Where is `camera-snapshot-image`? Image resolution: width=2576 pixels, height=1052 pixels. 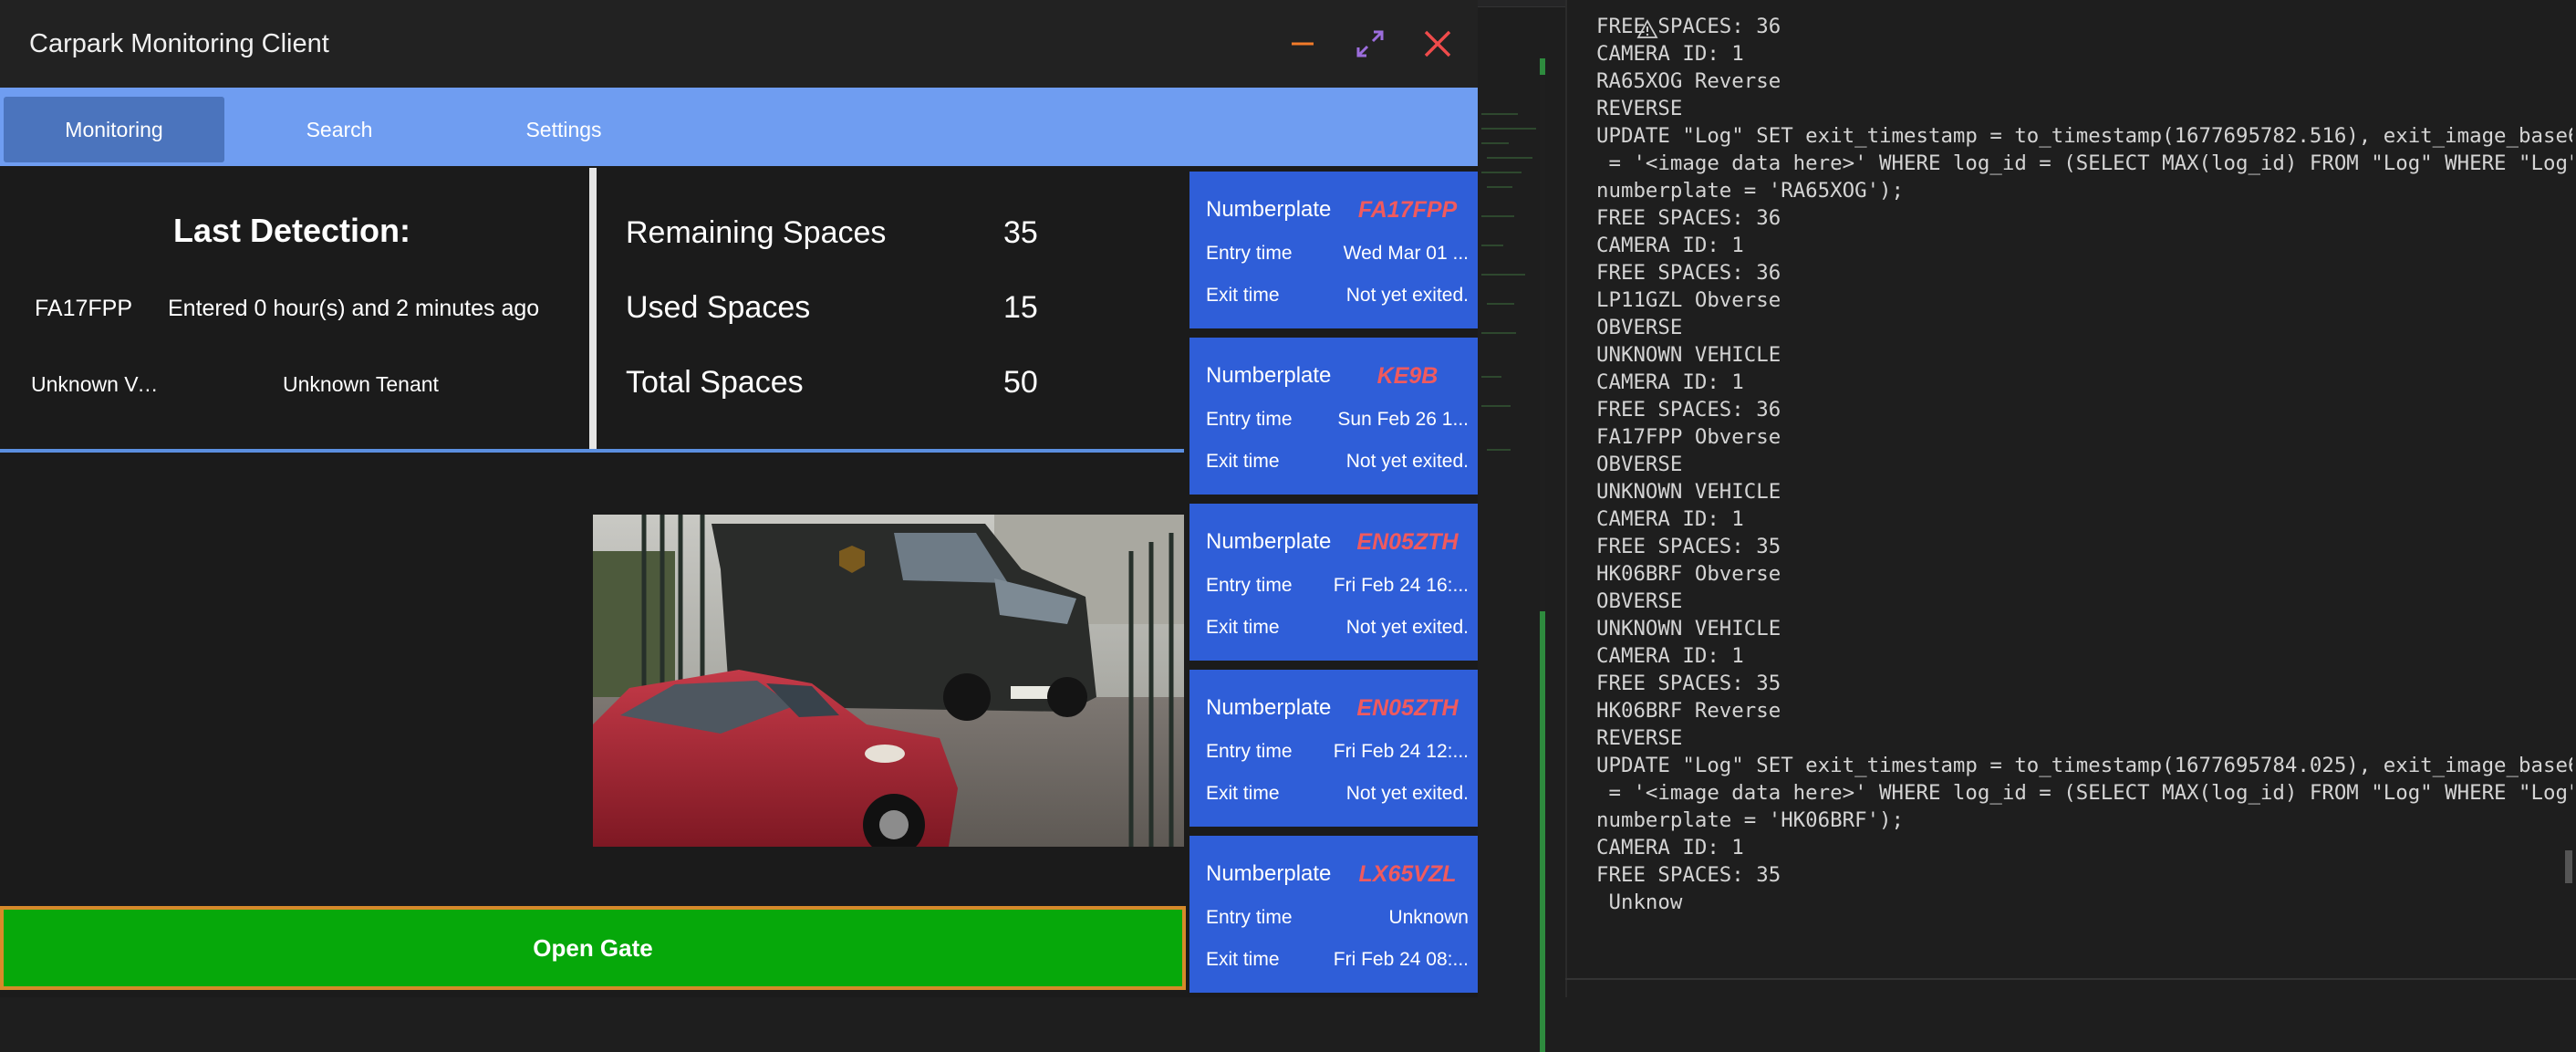
camera-snapshot-image is located at coordinates (888, 681).